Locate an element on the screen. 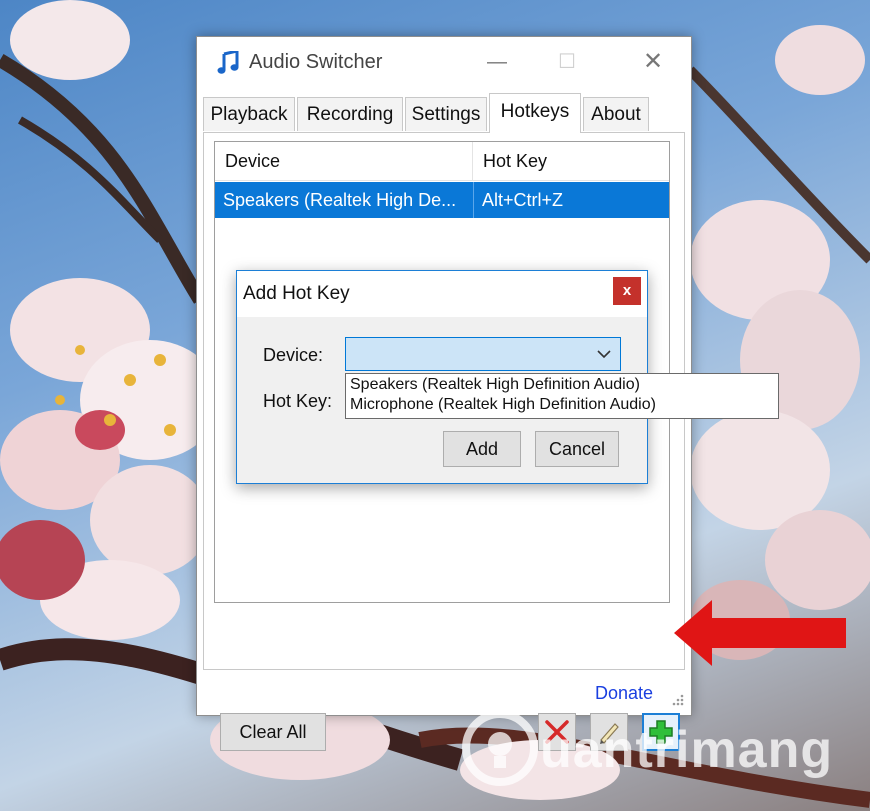 This screenshot has height=811, width=870. column-header-device: Device is located at coordinates (344, 161).